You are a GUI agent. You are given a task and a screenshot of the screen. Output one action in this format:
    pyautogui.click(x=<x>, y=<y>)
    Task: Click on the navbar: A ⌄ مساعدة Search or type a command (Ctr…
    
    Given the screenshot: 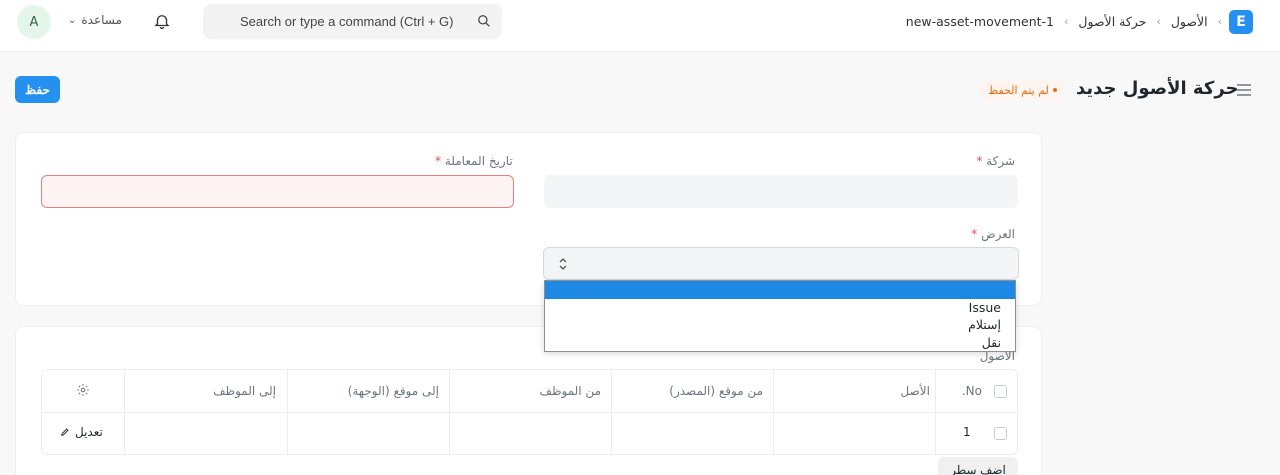 What is the action you would take?
    pyautogui.click(x=640, y=26)
    